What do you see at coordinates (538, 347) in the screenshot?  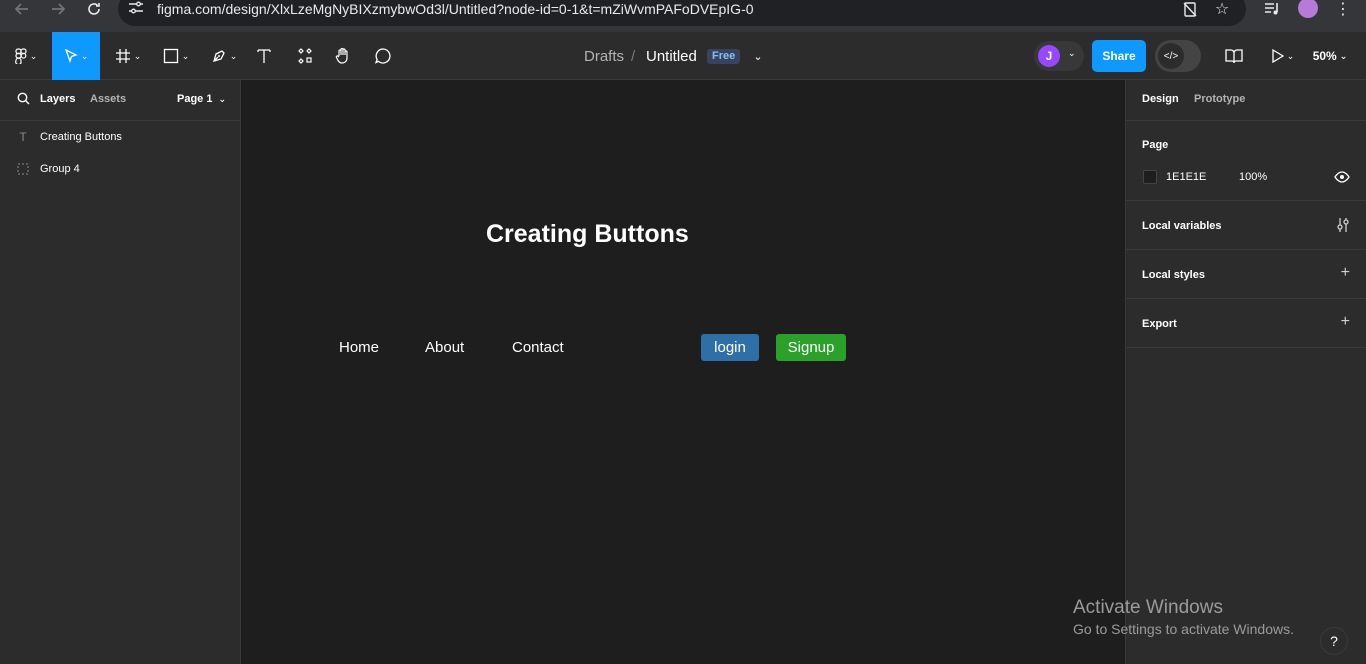 I see `nav-link-contact: Contact` at bounding box center [538, 347].